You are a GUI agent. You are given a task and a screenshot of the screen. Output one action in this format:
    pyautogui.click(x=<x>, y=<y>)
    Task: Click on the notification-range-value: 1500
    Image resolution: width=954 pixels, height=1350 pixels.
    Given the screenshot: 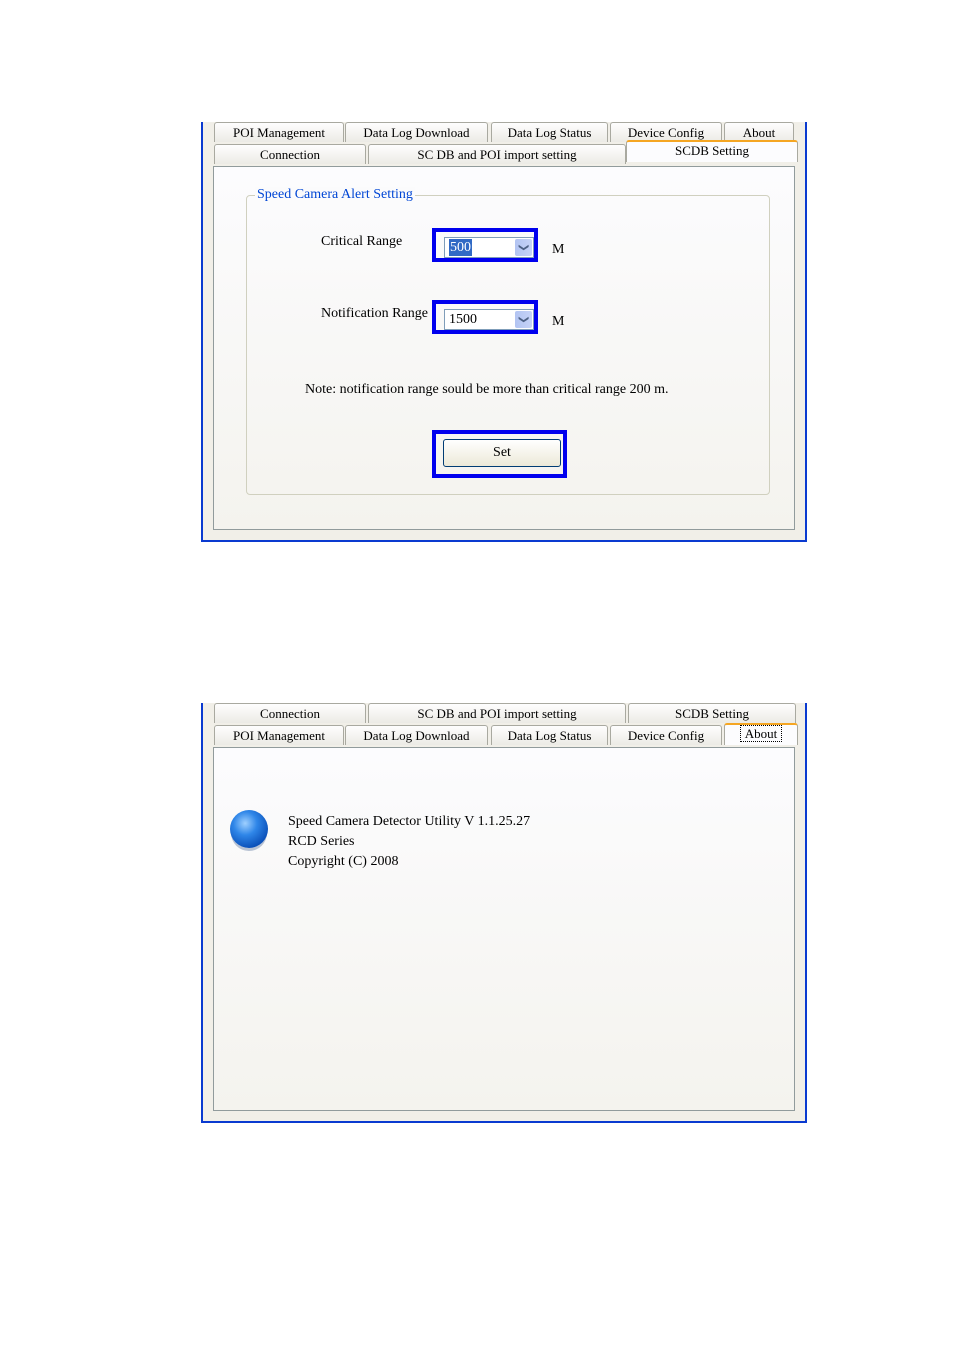 What is the action you would take?
    pyautogui.click(x=463, y=319)
    